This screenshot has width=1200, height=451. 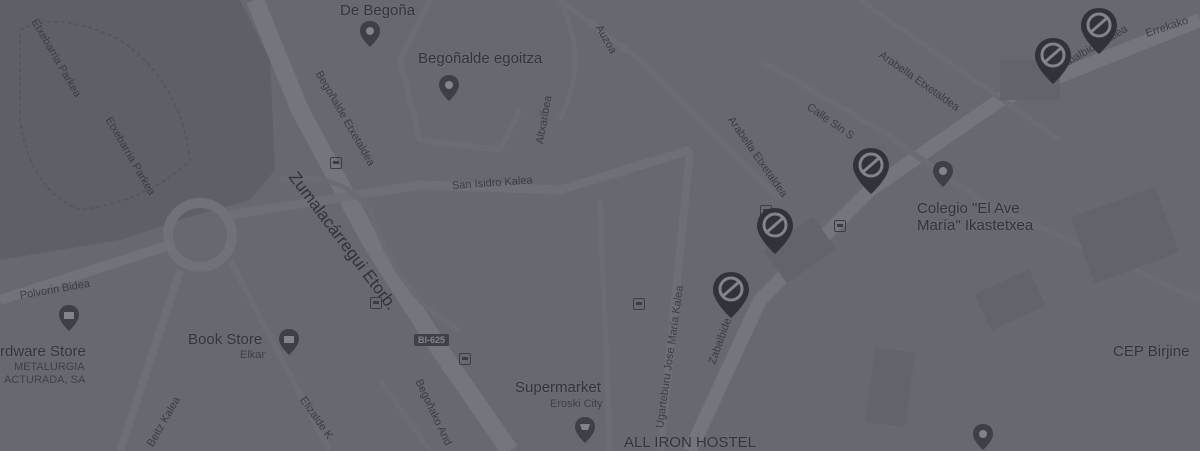 I want to click on place-label: Book Store, so click(x=225, y=339).